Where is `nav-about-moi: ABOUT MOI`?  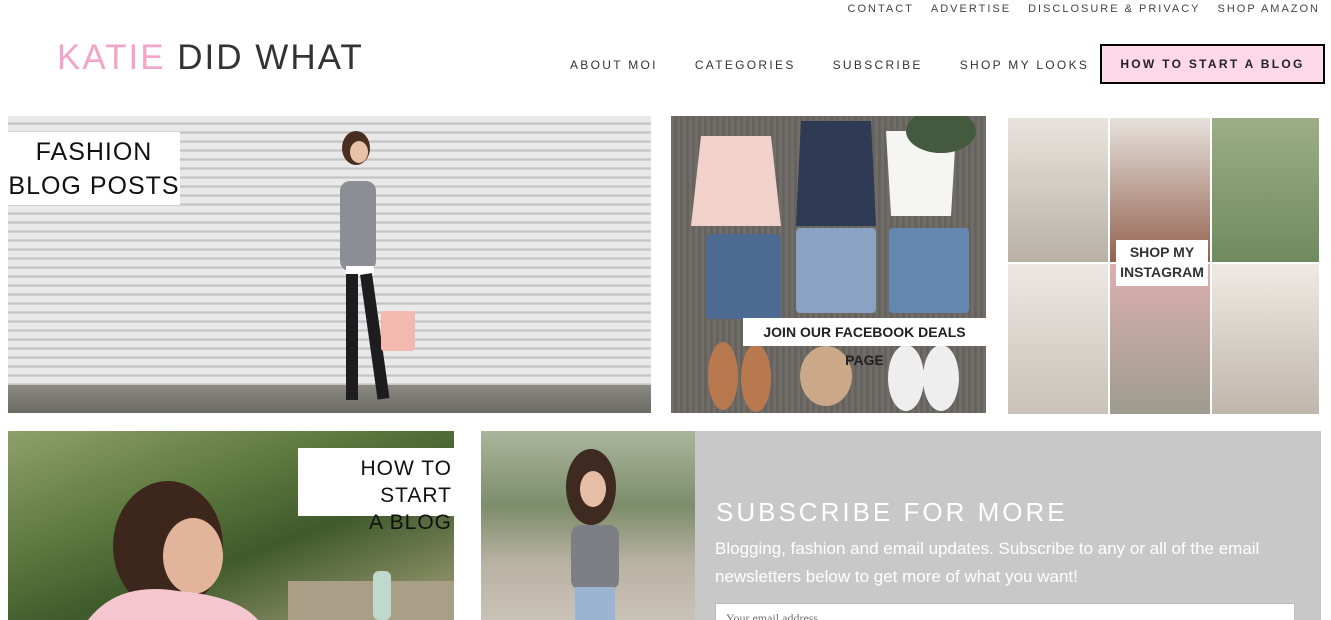 nav-about-moi: ABOUT MOI is located at coordinates (614, 65).